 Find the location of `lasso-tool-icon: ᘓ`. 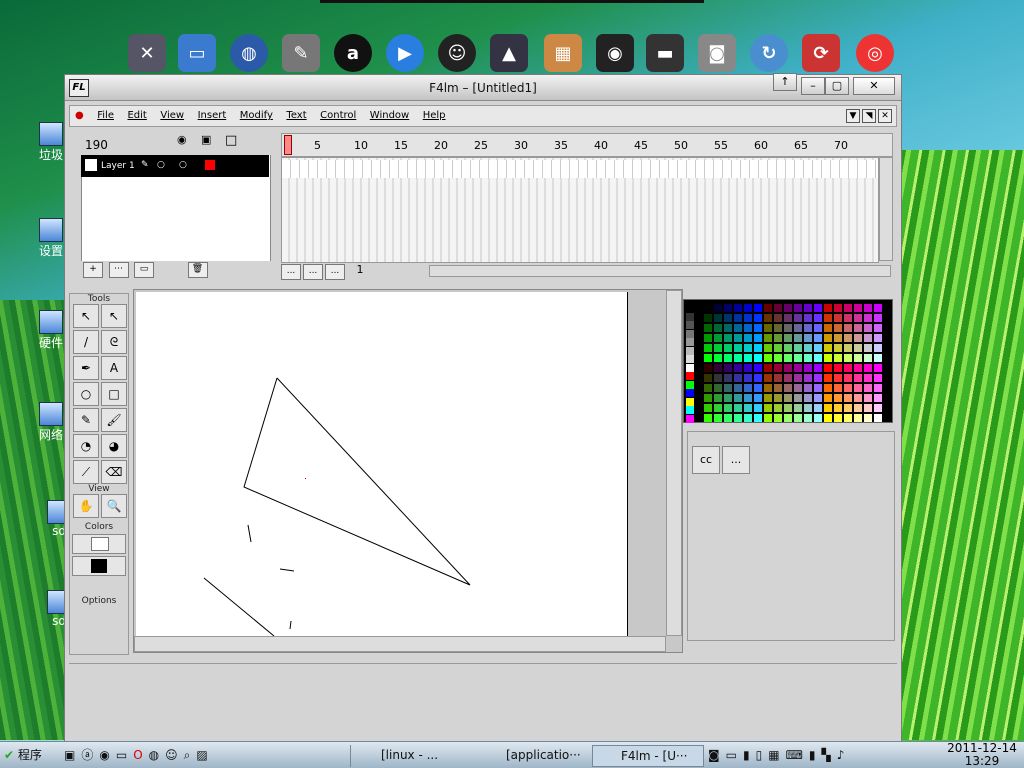

lasso-tool-icon: ᘓ is located at coordinates (114, 342).